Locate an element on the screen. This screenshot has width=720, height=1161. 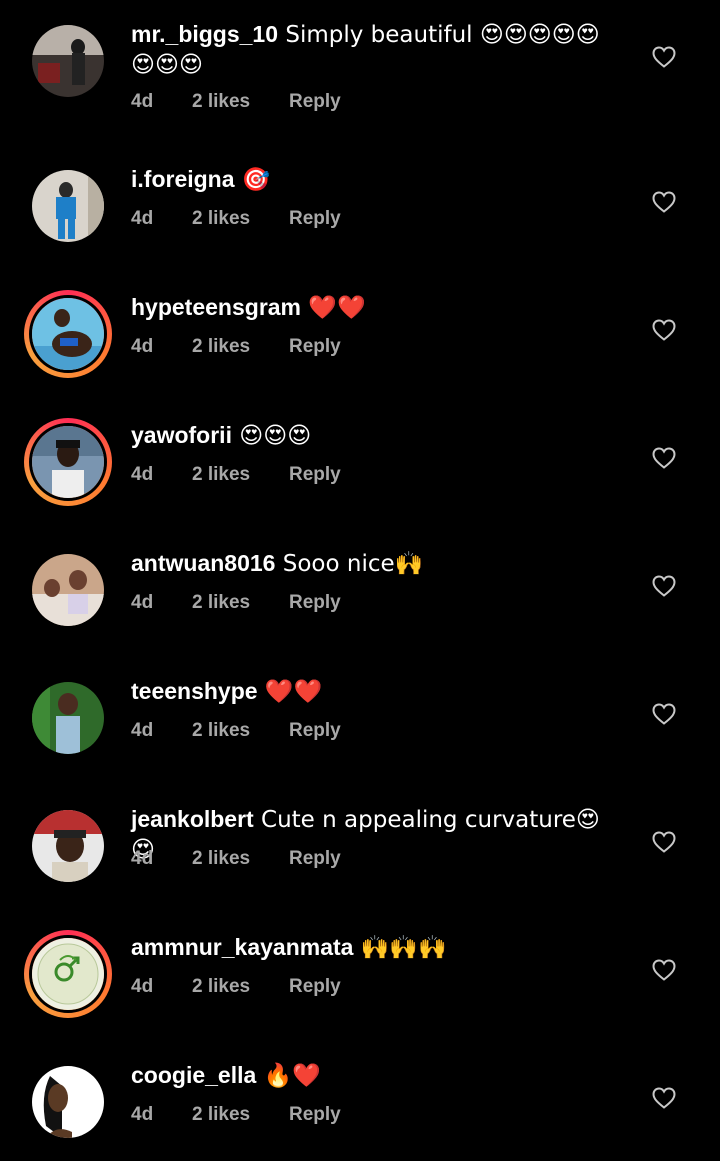
comment-body: 🔥❤️ is located at coordinates (288, 1076).